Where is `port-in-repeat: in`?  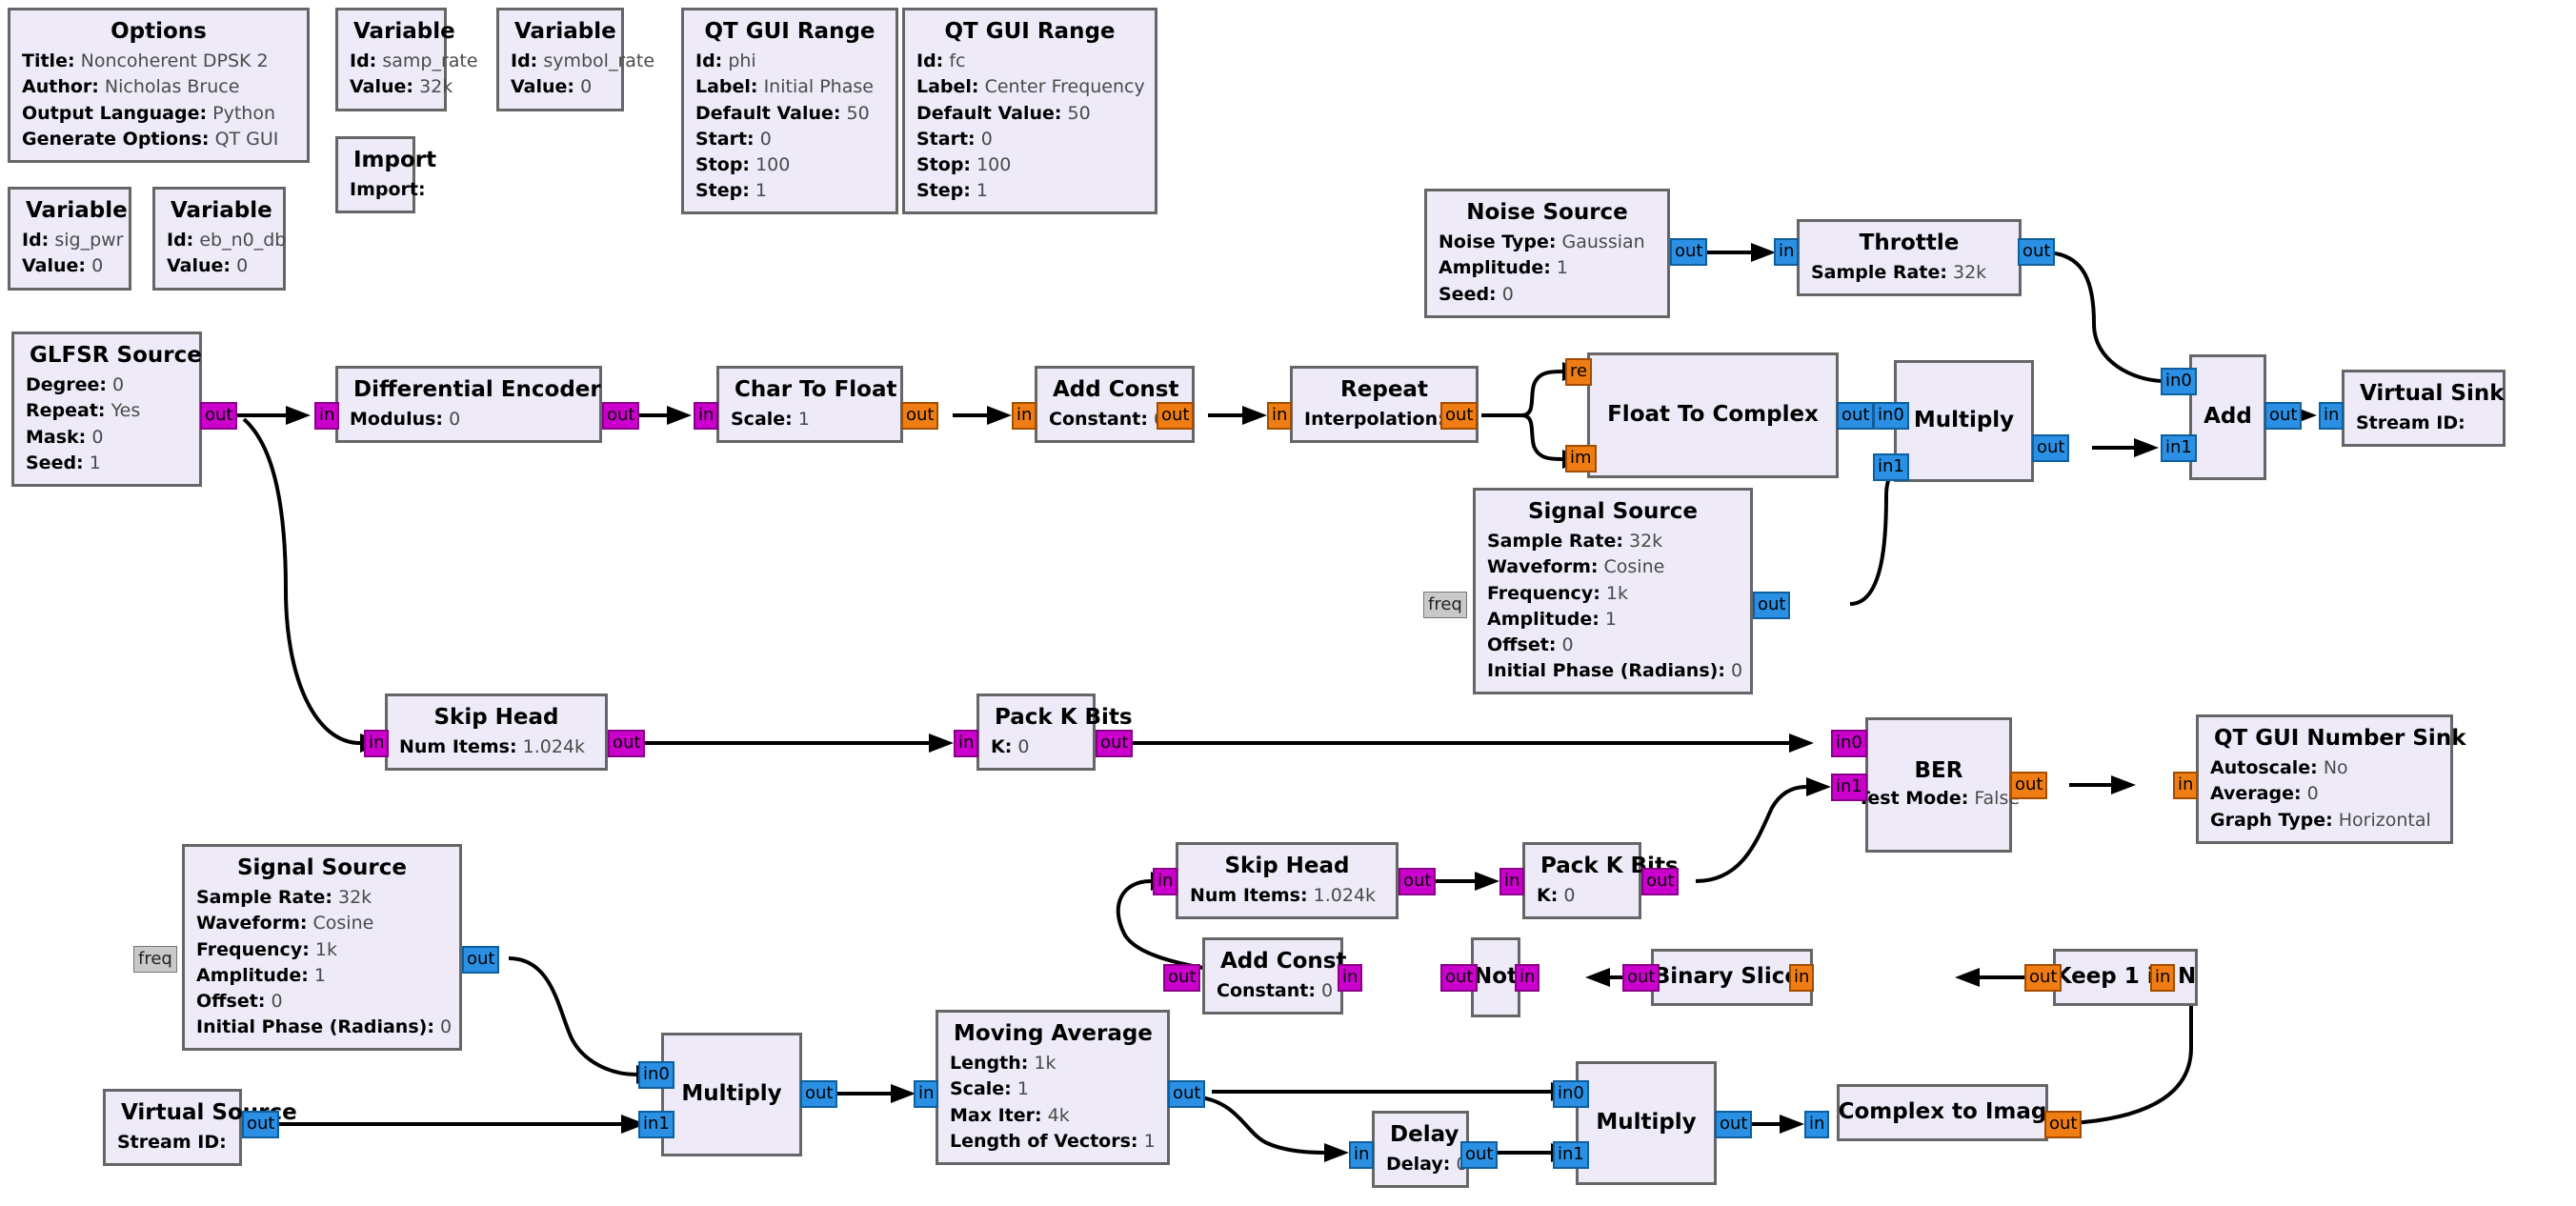 port-in-repeat: in is located at coordinates (1280, 416).